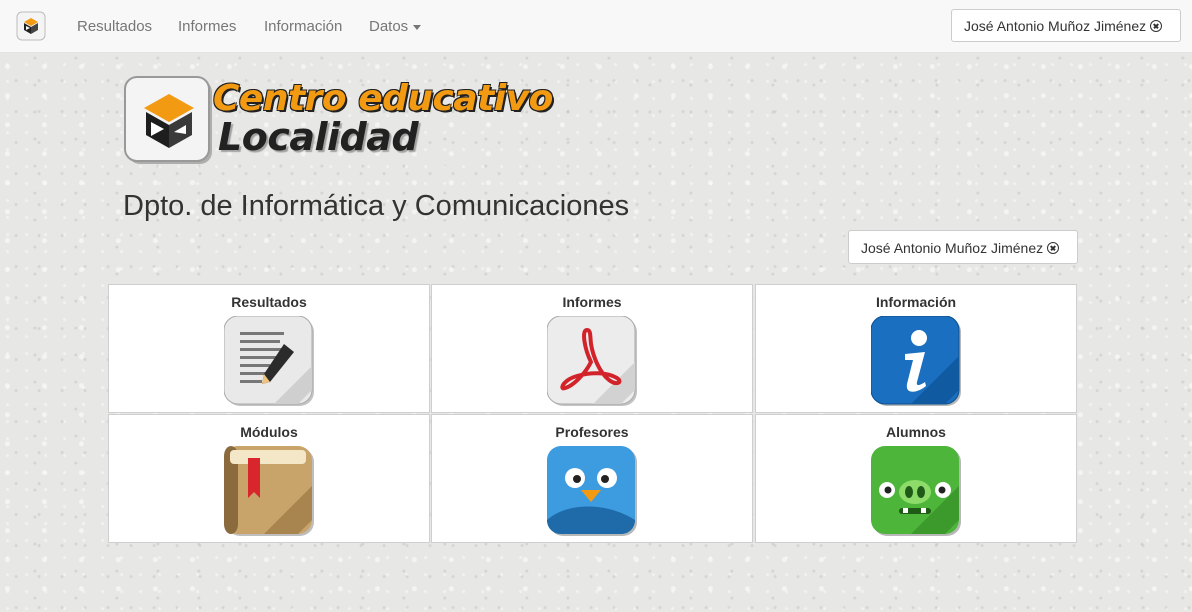 This screenshot has width=1192, height=612. Describe the element at coordinates (389, 26) in the screenshot. I see `nav-datos-label: Datos` at that location.